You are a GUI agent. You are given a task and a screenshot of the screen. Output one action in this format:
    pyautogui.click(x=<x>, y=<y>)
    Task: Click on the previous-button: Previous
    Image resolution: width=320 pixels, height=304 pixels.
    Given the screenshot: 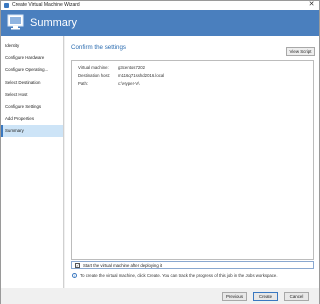 What is the action you would take?
    pyautogui.click(x=234, y=296)
    